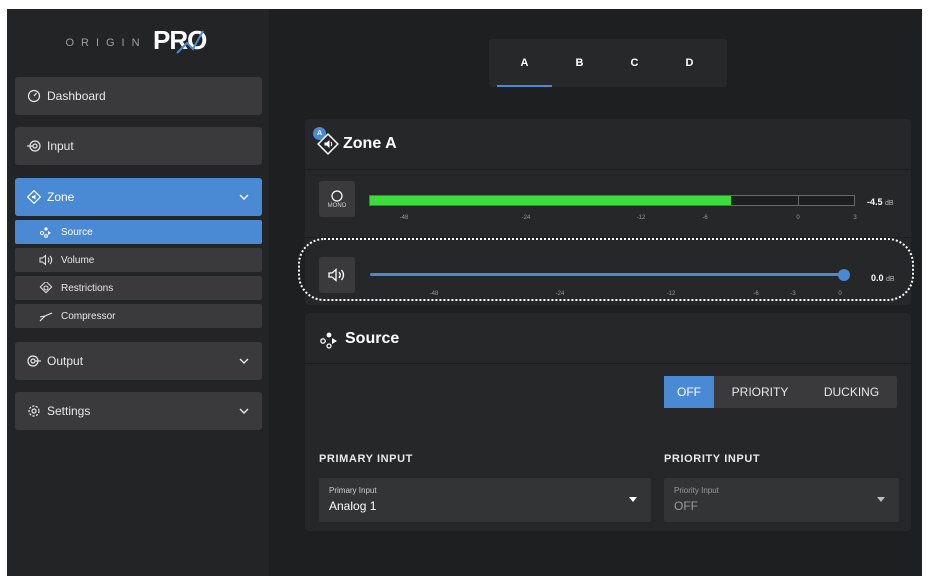  Describe the element at coordinates (78, 260) in the screenshot. I see `sidebar-subitem-label: Volume` at that location.